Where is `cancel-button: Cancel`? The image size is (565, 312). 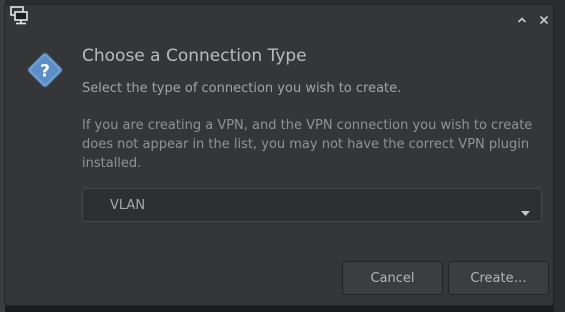
cancel-button: Cancel is located at coordinates (392, 278).